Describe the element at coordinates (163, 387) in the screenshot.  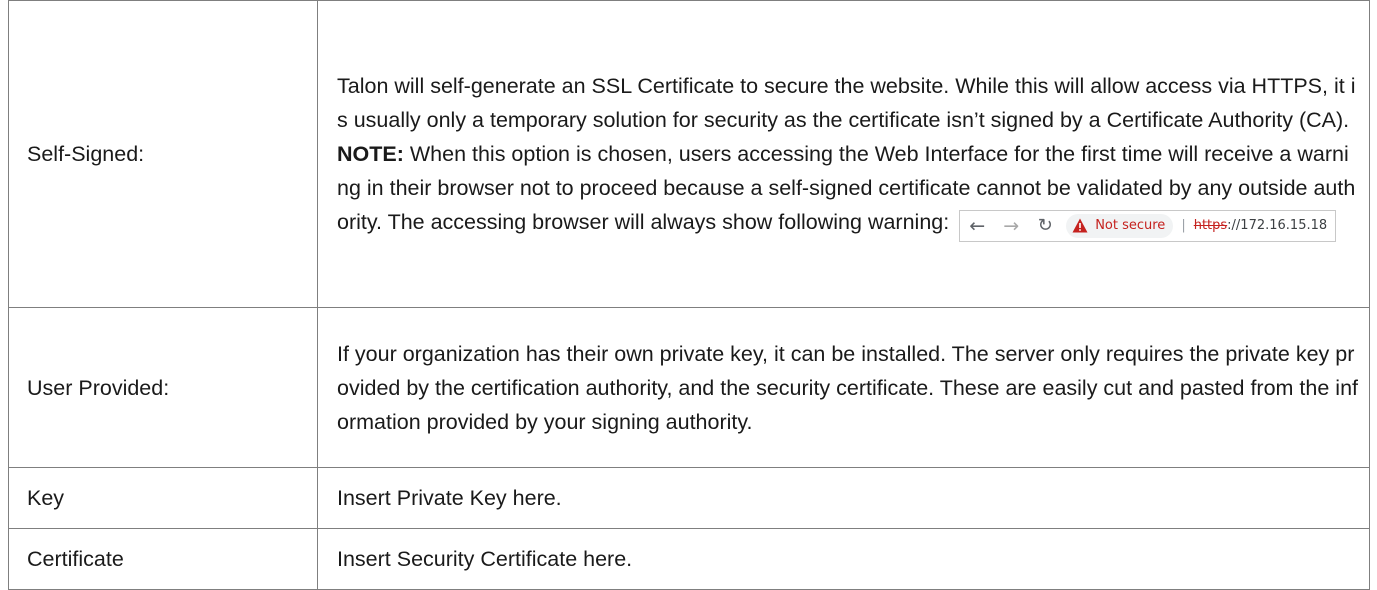
I see `row-label-user-provided: User Provided:` at that location.